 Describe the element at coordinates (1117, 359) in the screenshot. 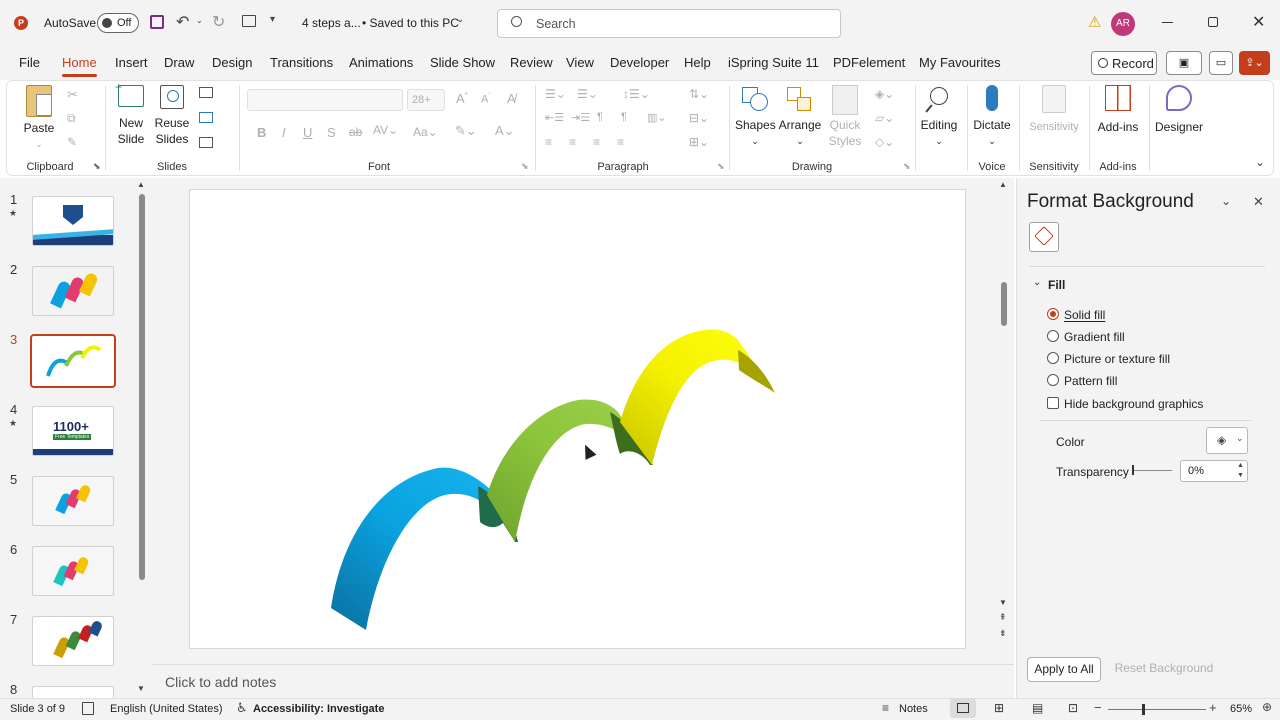

I see `picture-fill-label: Picture or texture fill` at that location.